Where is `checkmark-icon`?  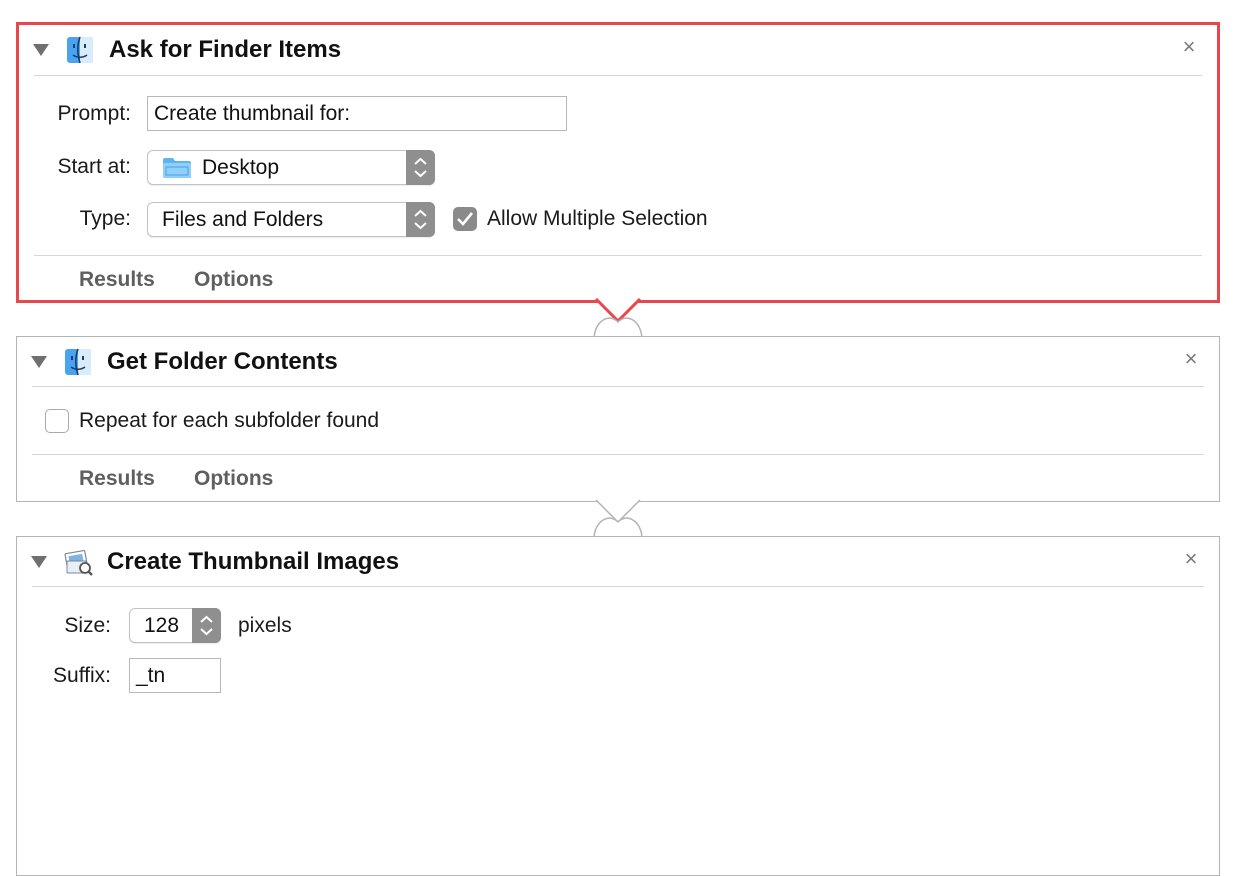 checkmark-icon is located at coordinates (465, 219).